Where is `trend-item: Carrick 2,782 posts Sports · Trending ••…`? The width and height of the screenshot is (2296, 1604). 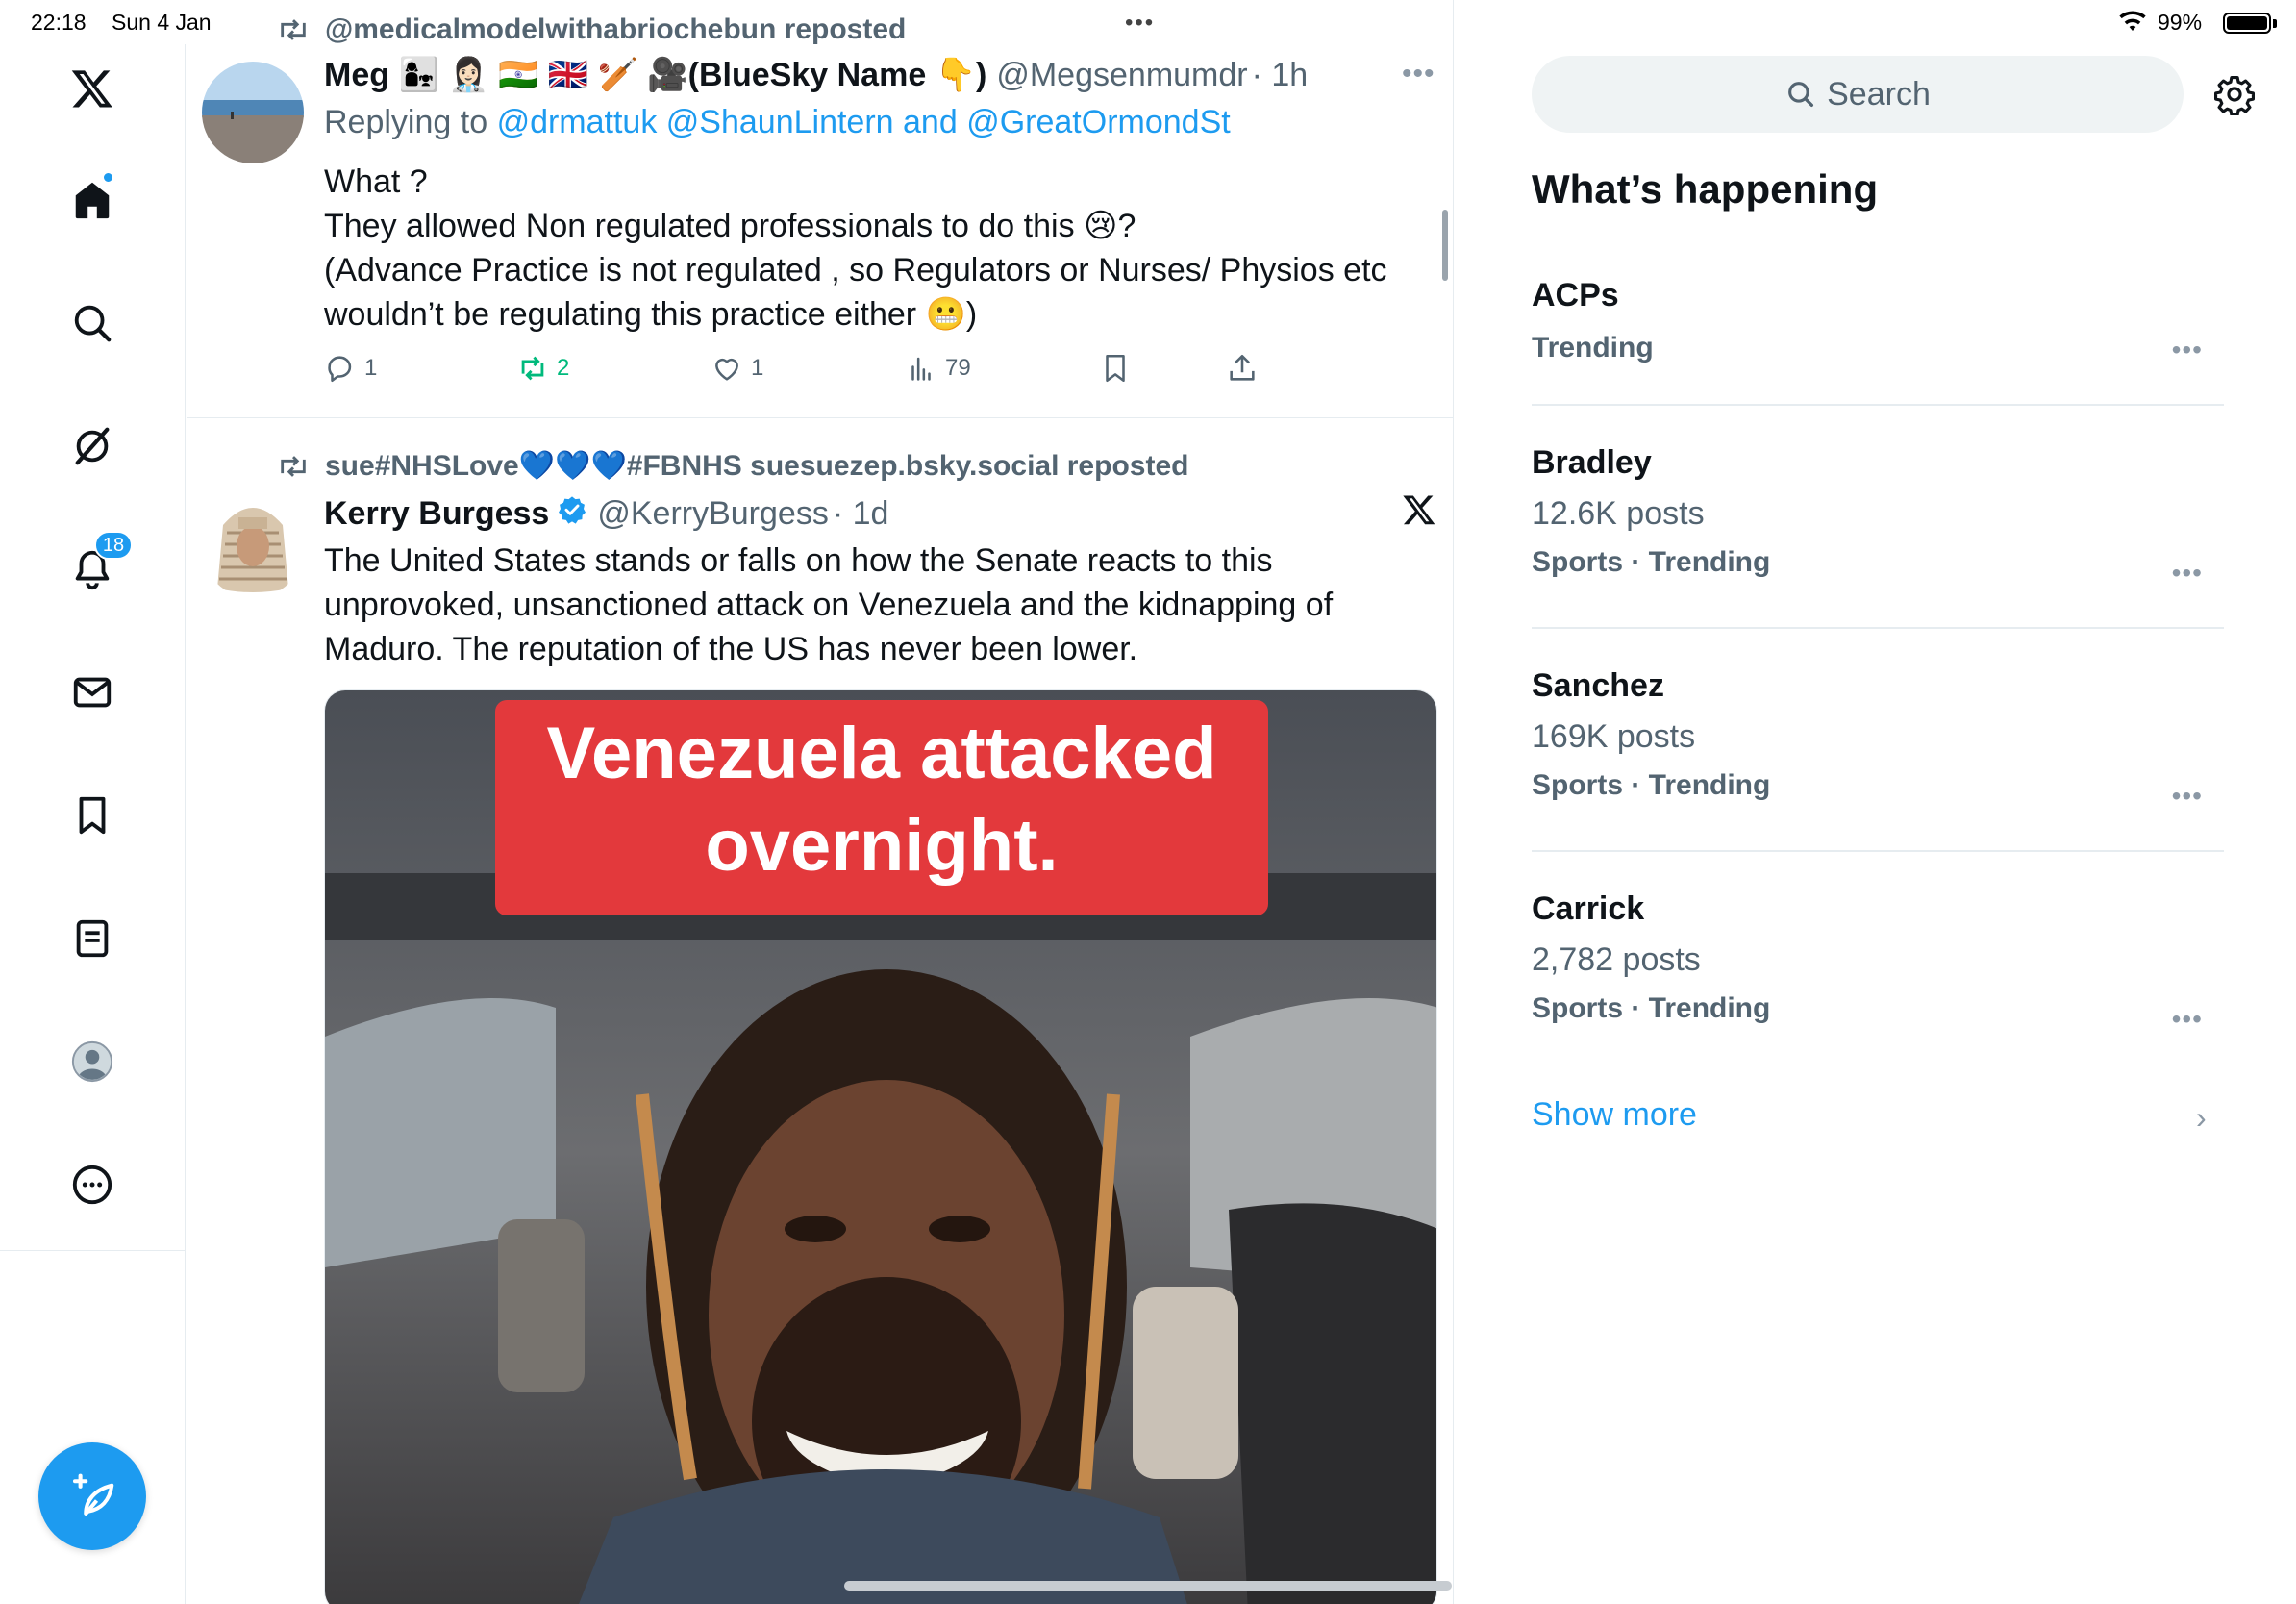 trend-item: Carrick 2,782 posts Sports · Trending ••… is located at coordinates (1878, 977).